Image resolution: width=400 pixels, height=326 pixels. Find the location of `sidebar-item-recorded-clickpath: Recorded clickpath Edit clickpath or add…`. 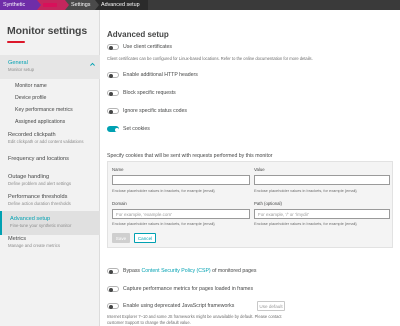

sidebar-item-recorded-clickpath: Recorded clickpath Edit clickpath or add… is located at coordinates (50, 138).